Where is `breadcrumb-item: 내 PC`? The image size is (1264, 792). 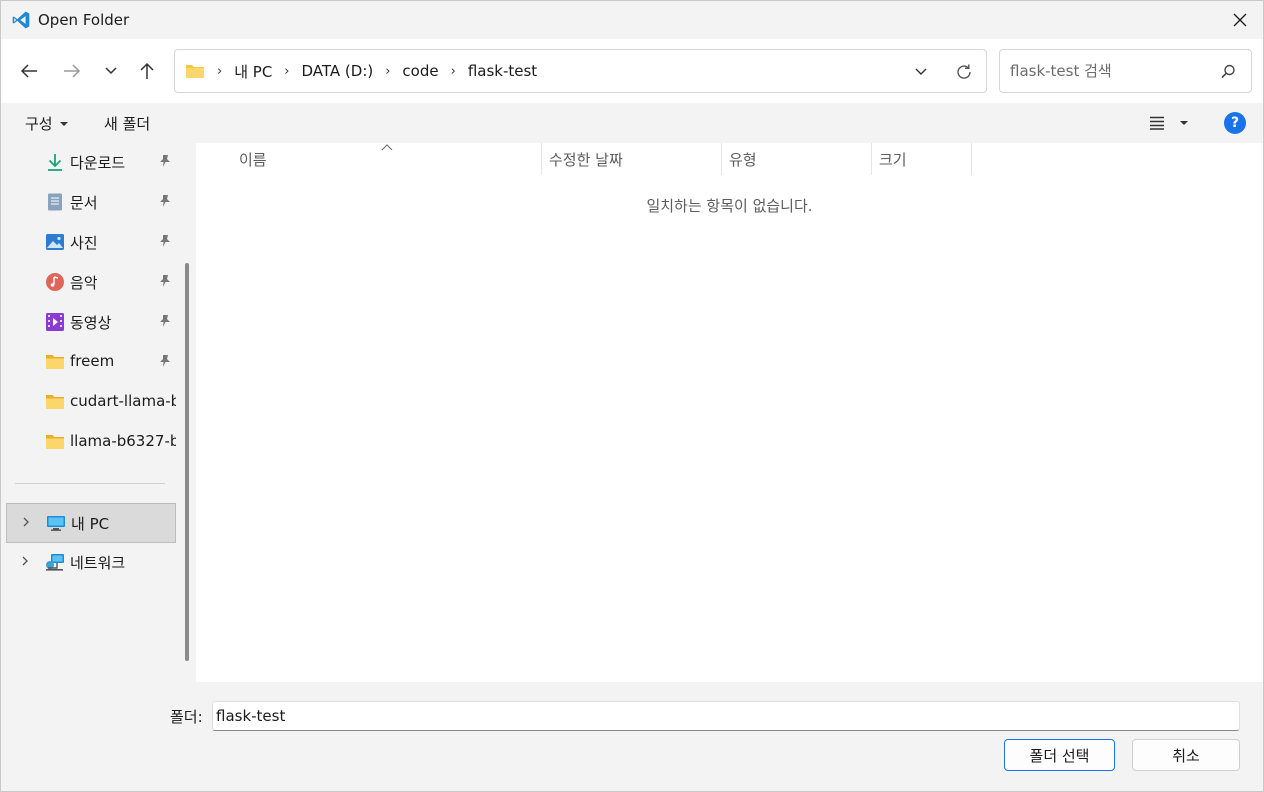
breadcrumb-item: 내 PC is located at coordinates (253, 71).